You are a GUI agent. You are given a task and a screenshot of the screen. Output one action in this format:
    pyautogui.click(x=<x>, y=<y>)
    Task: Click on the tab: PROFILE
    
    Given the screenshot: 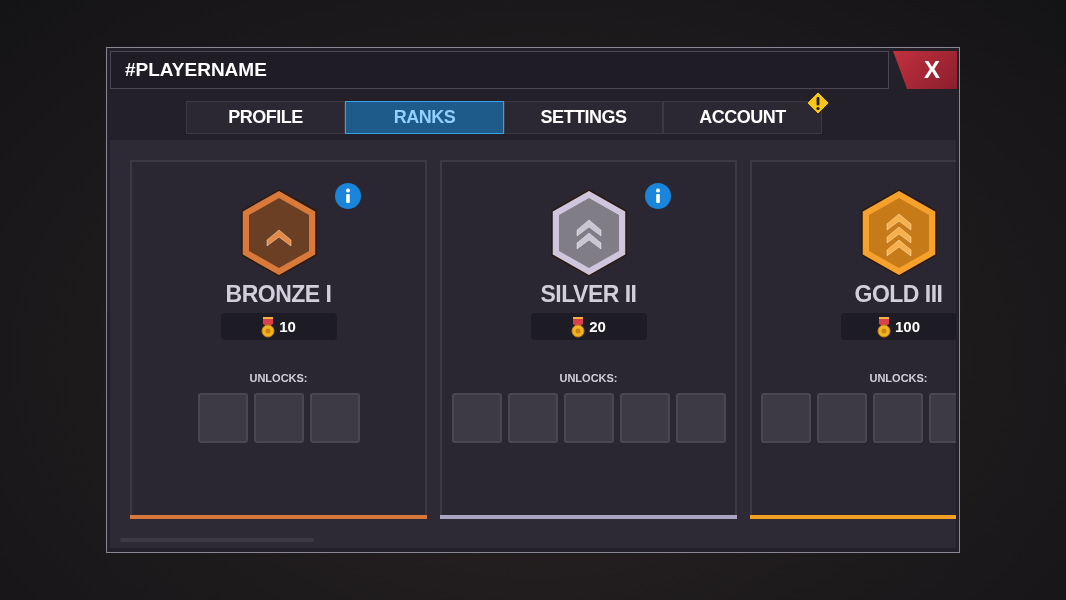 What is the action you would take?
    pyautogui.click(x=265, y=117)
    